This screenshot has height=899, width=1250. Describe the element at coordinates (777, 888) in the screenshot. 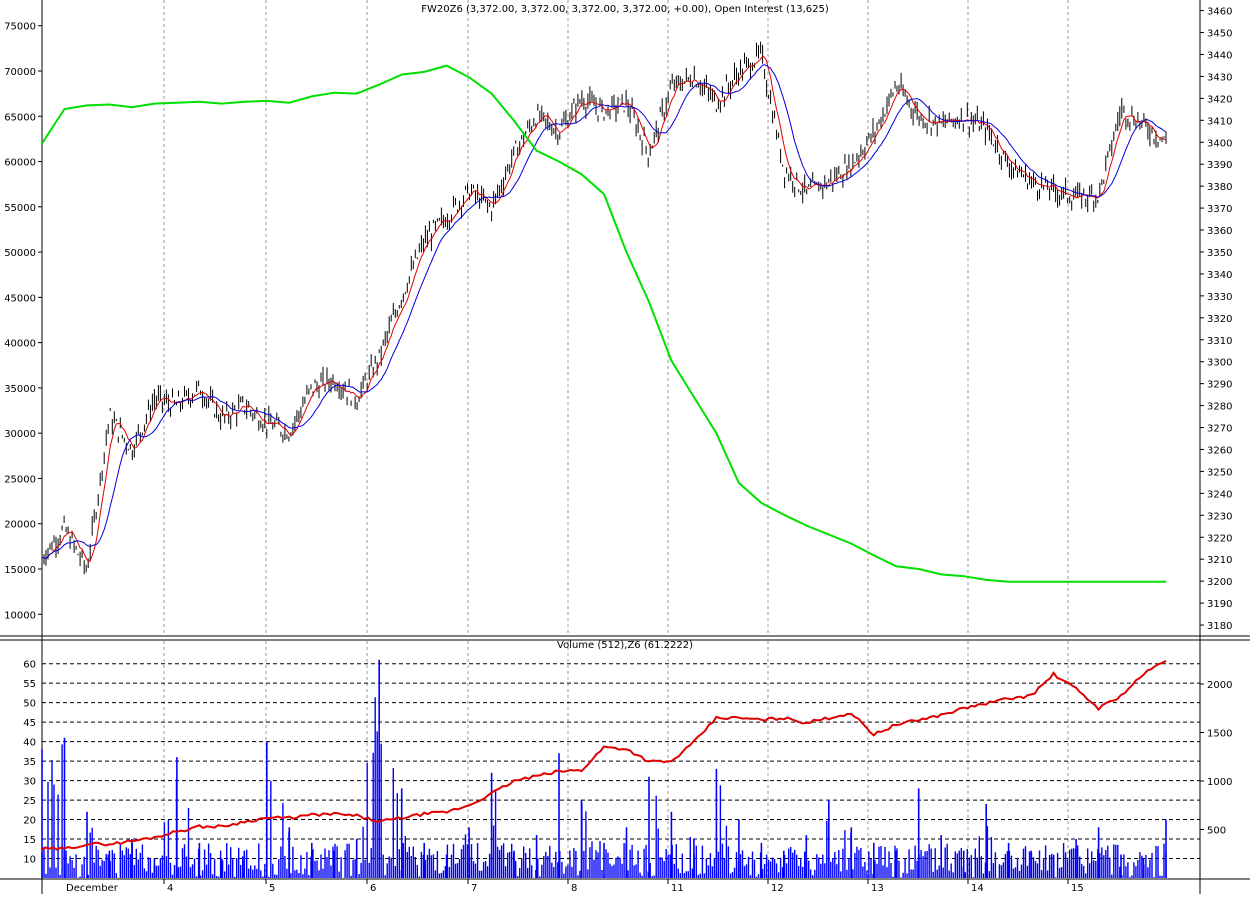

I see `x-tick-label: 12` at that location.